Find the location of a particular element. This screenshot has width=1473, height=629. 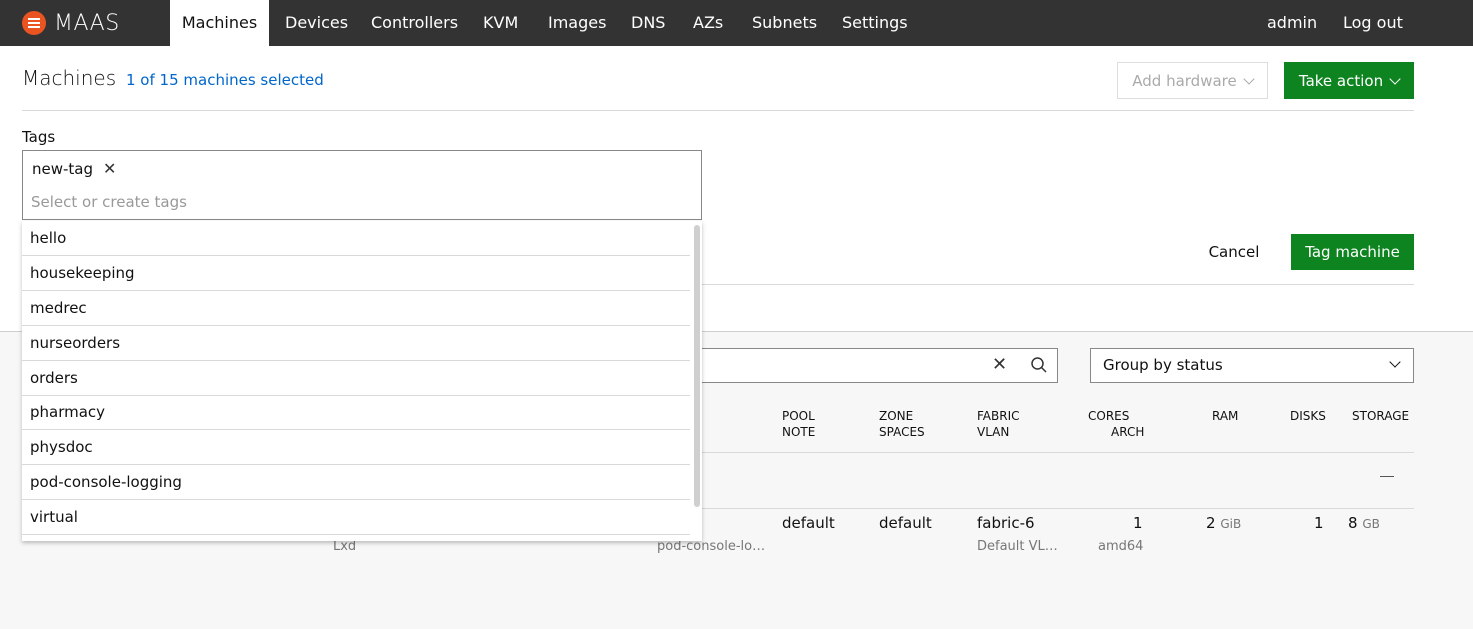

page-title: Machines is located at coordinates (69, 78).